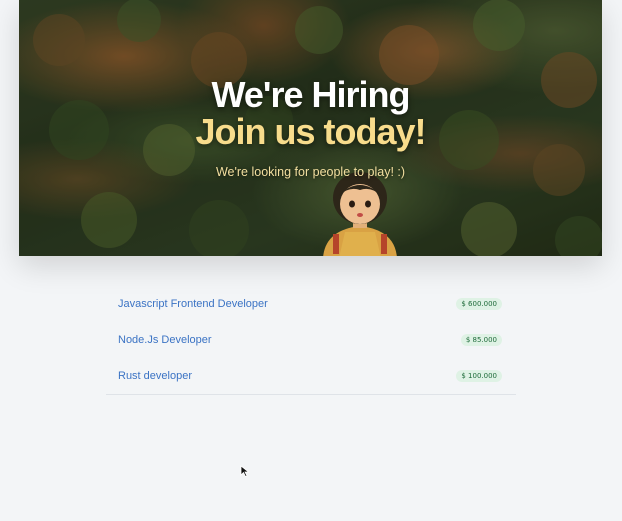  What do you see at coordinates (311, 376) in the screenshot?
I see `job-row-rust: Rust developer $ 100.000` at bounding box center [311, 376].